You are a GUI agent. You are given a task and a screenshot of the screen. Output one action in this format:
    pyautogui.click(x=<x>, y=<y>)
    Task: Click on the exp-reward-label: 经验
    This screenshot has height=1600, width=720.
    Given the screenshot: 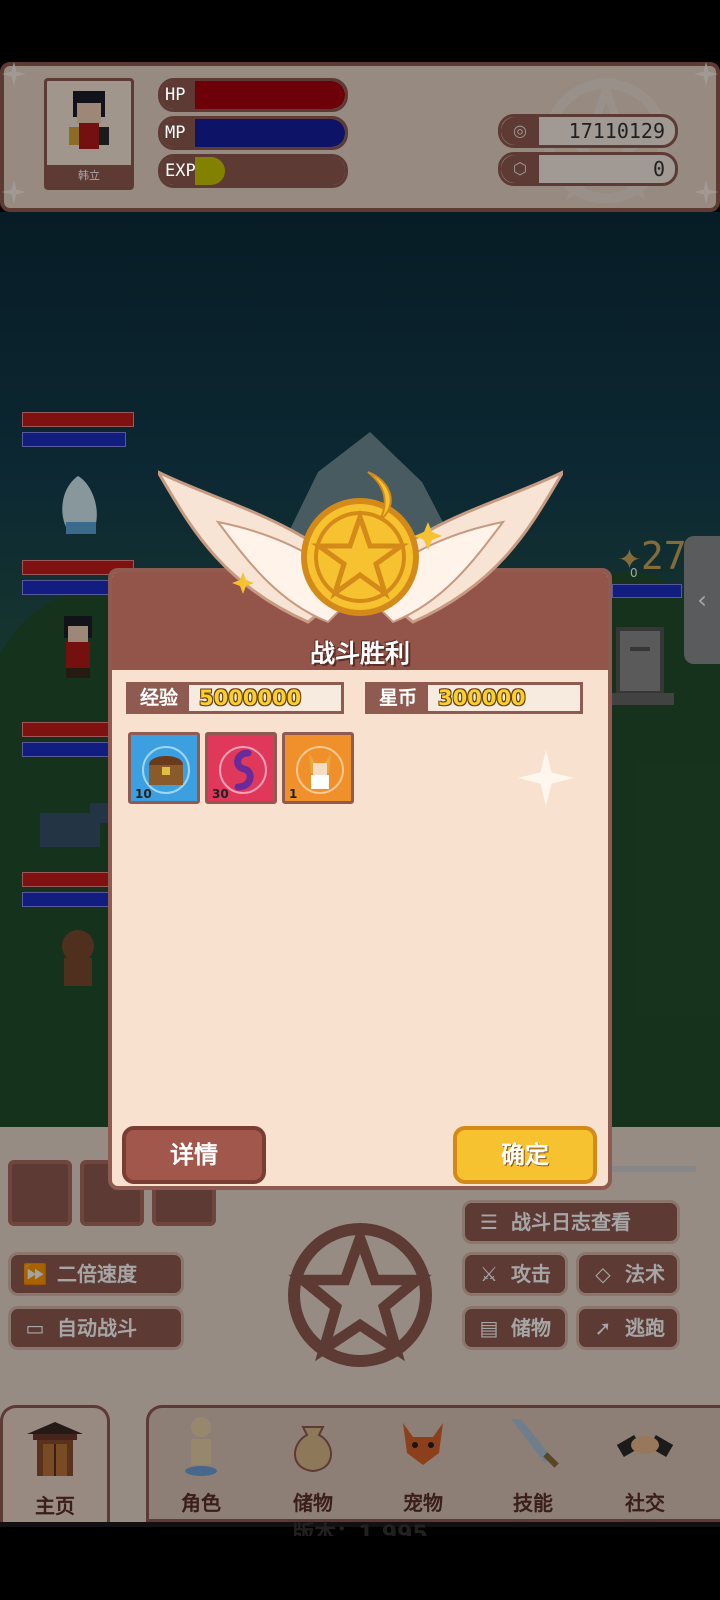 What is the action you would take?
    pyautogui.click(x=159, y=698)
    